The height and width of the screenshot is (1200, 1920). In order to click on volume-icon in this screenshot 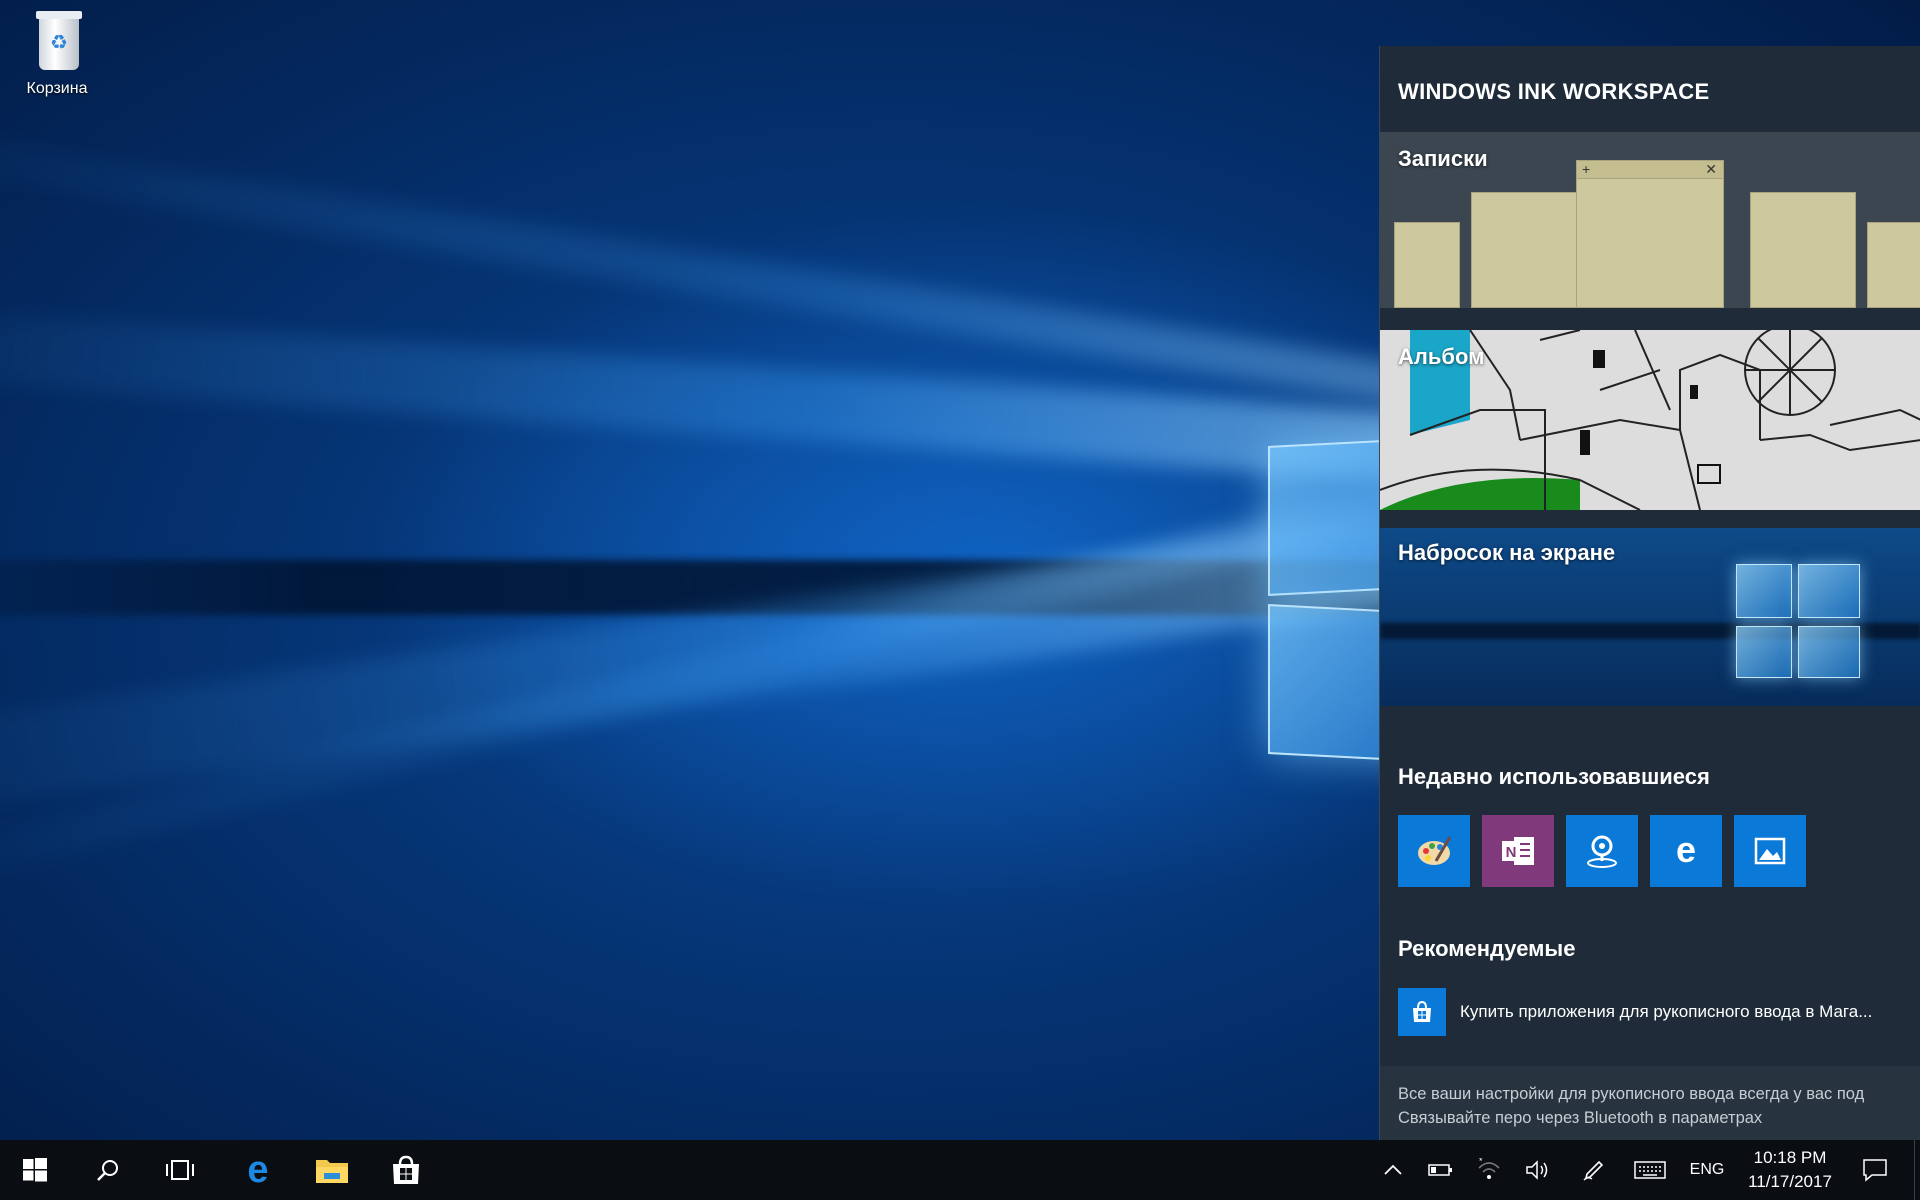, I will do `click(1537, 1170)`.